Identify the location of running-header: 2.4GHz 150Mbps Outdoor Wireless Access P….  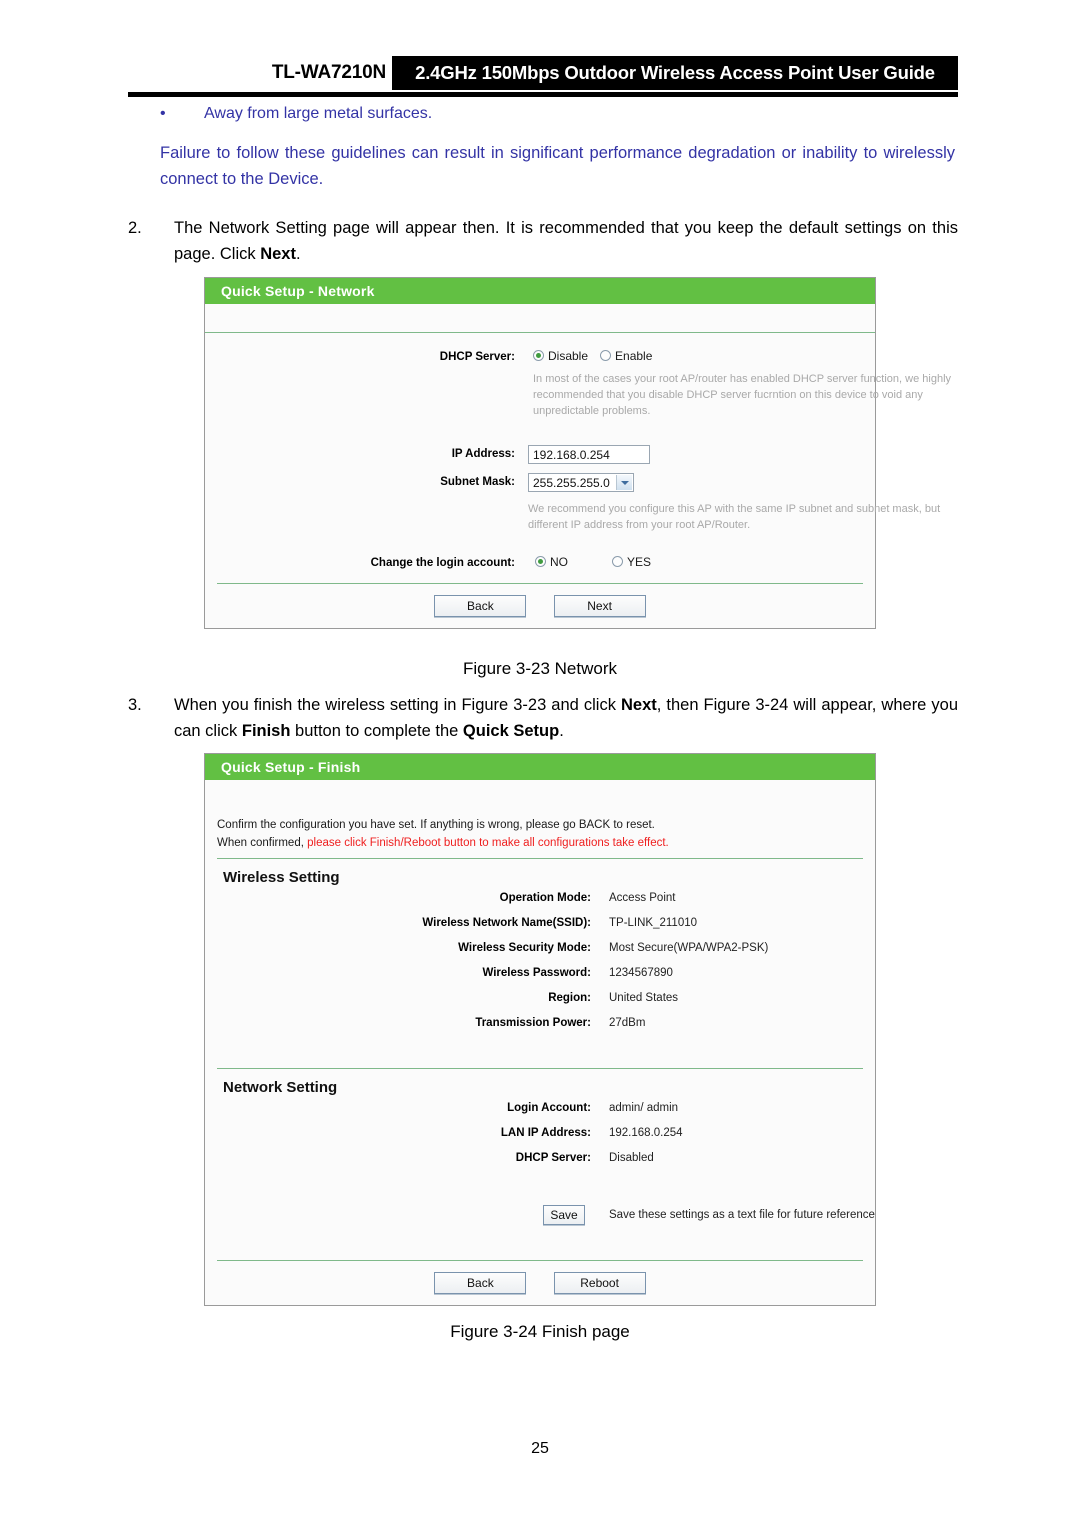
(543, 76).